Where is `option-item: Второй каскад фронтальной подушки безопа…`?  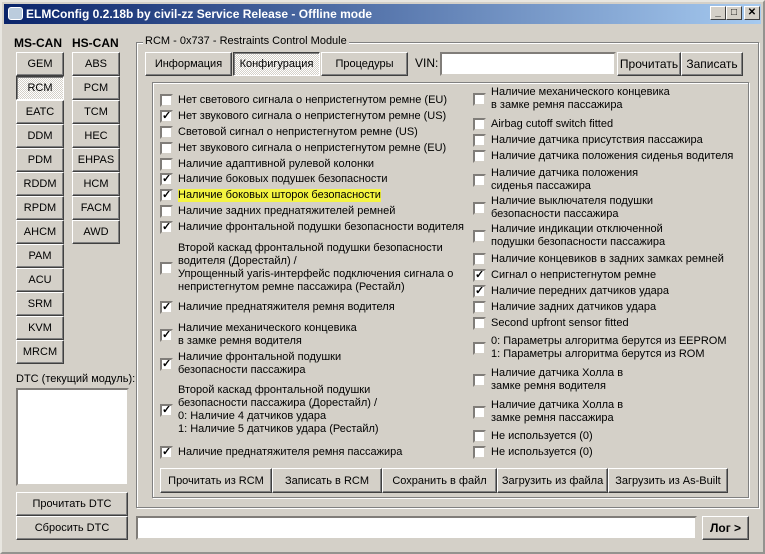 option-item: Второй каскад фронтальной подушки безопа… is located at coordinates (306, 268).